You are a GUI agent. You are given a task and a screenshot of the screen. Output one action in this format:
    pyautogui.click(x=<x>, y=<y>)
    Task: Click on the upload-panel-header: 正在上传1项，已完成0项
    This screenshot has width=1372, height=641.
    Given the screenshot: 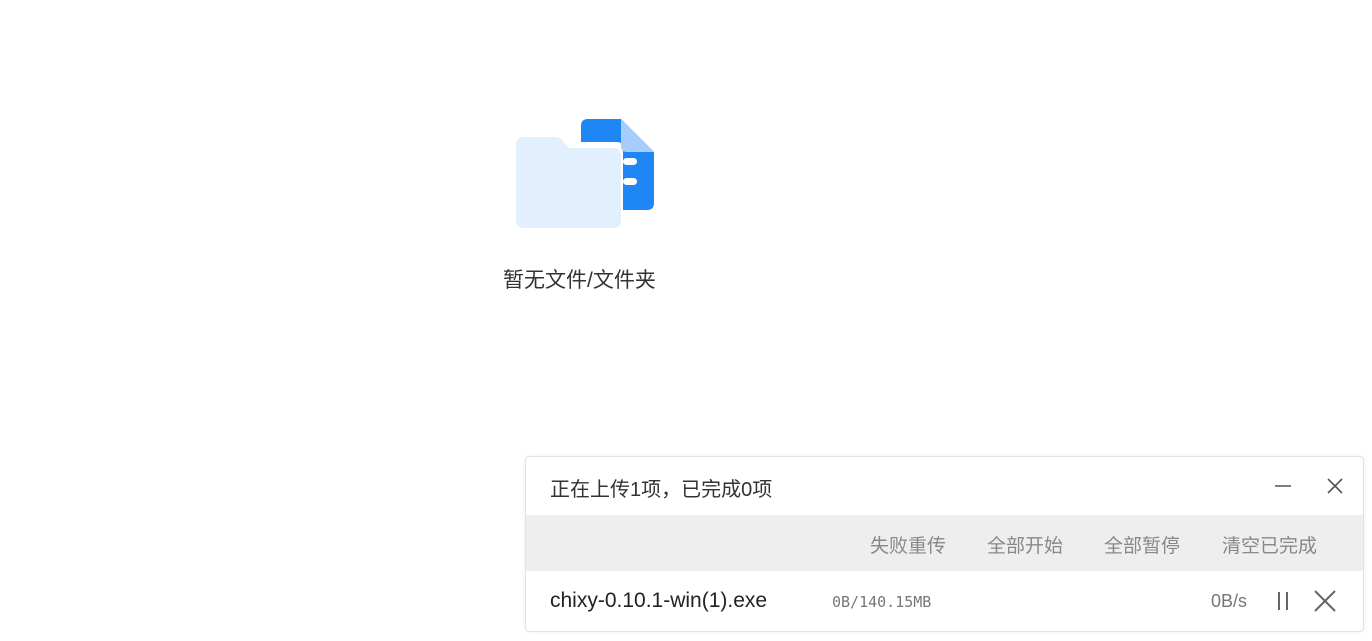 What is the action you would take?
    pyautogui.click(x=944, y=486)
    